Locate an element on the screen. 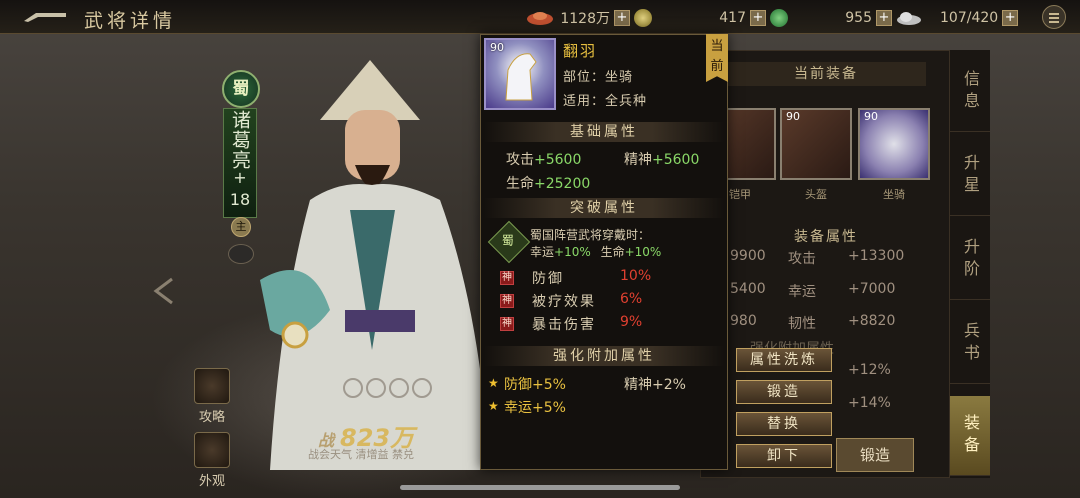 The width and height of the screenshot is (1080, 498). enhance-stat: 防御+5% is located at coordinates (535, 384).